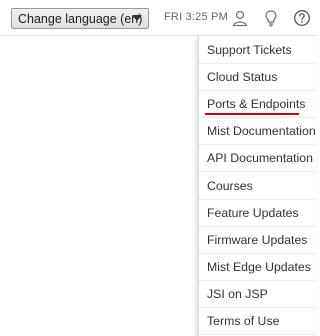 Image resolution: width=320 pixels, height=336 pixels. What do you see at coordinates (237, 293) in the screenshot?
I see `menu-item-label: JSI on JSP` at bounding box center [237, 293].